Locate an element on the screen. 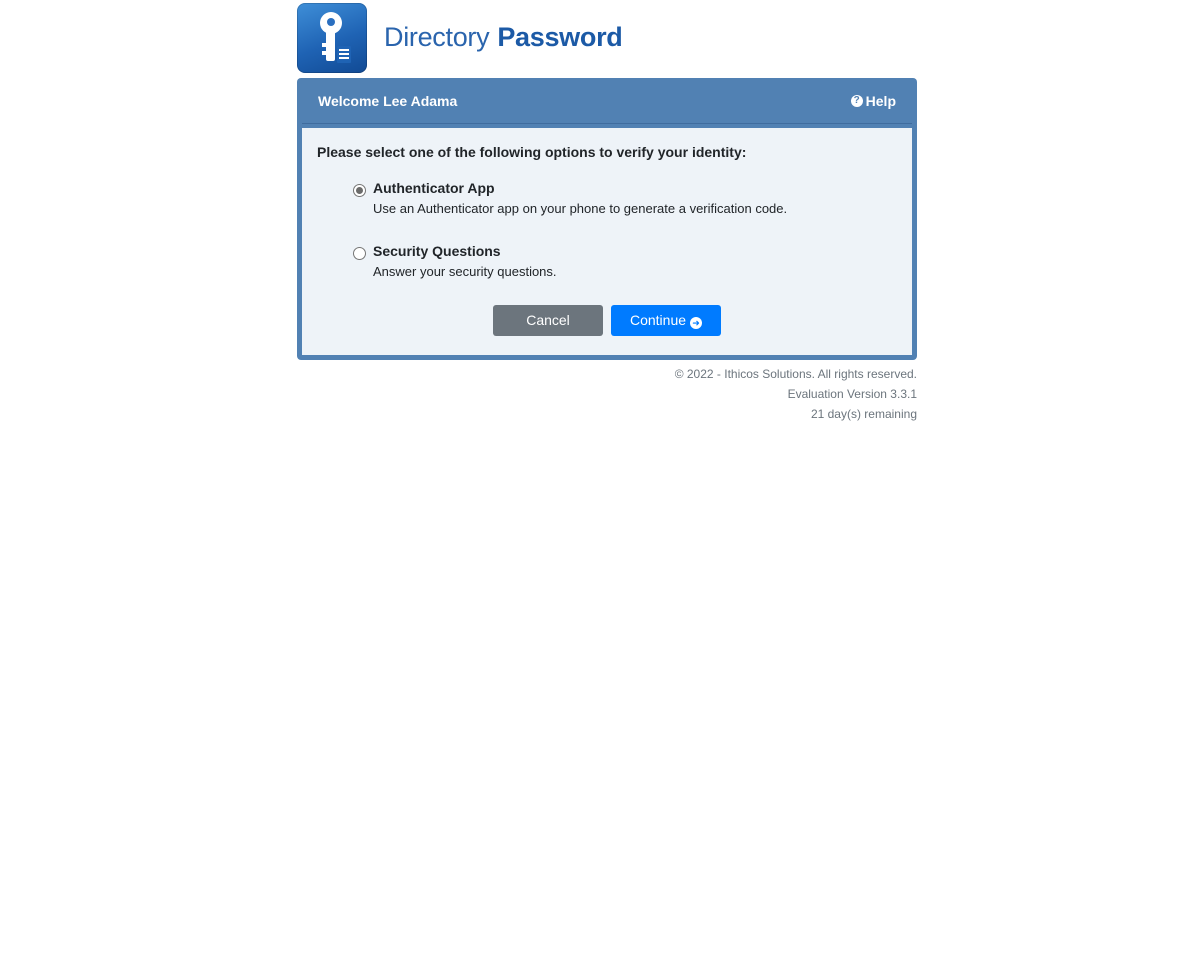  brand-word-password: Password is located at coordinates (560, 37).